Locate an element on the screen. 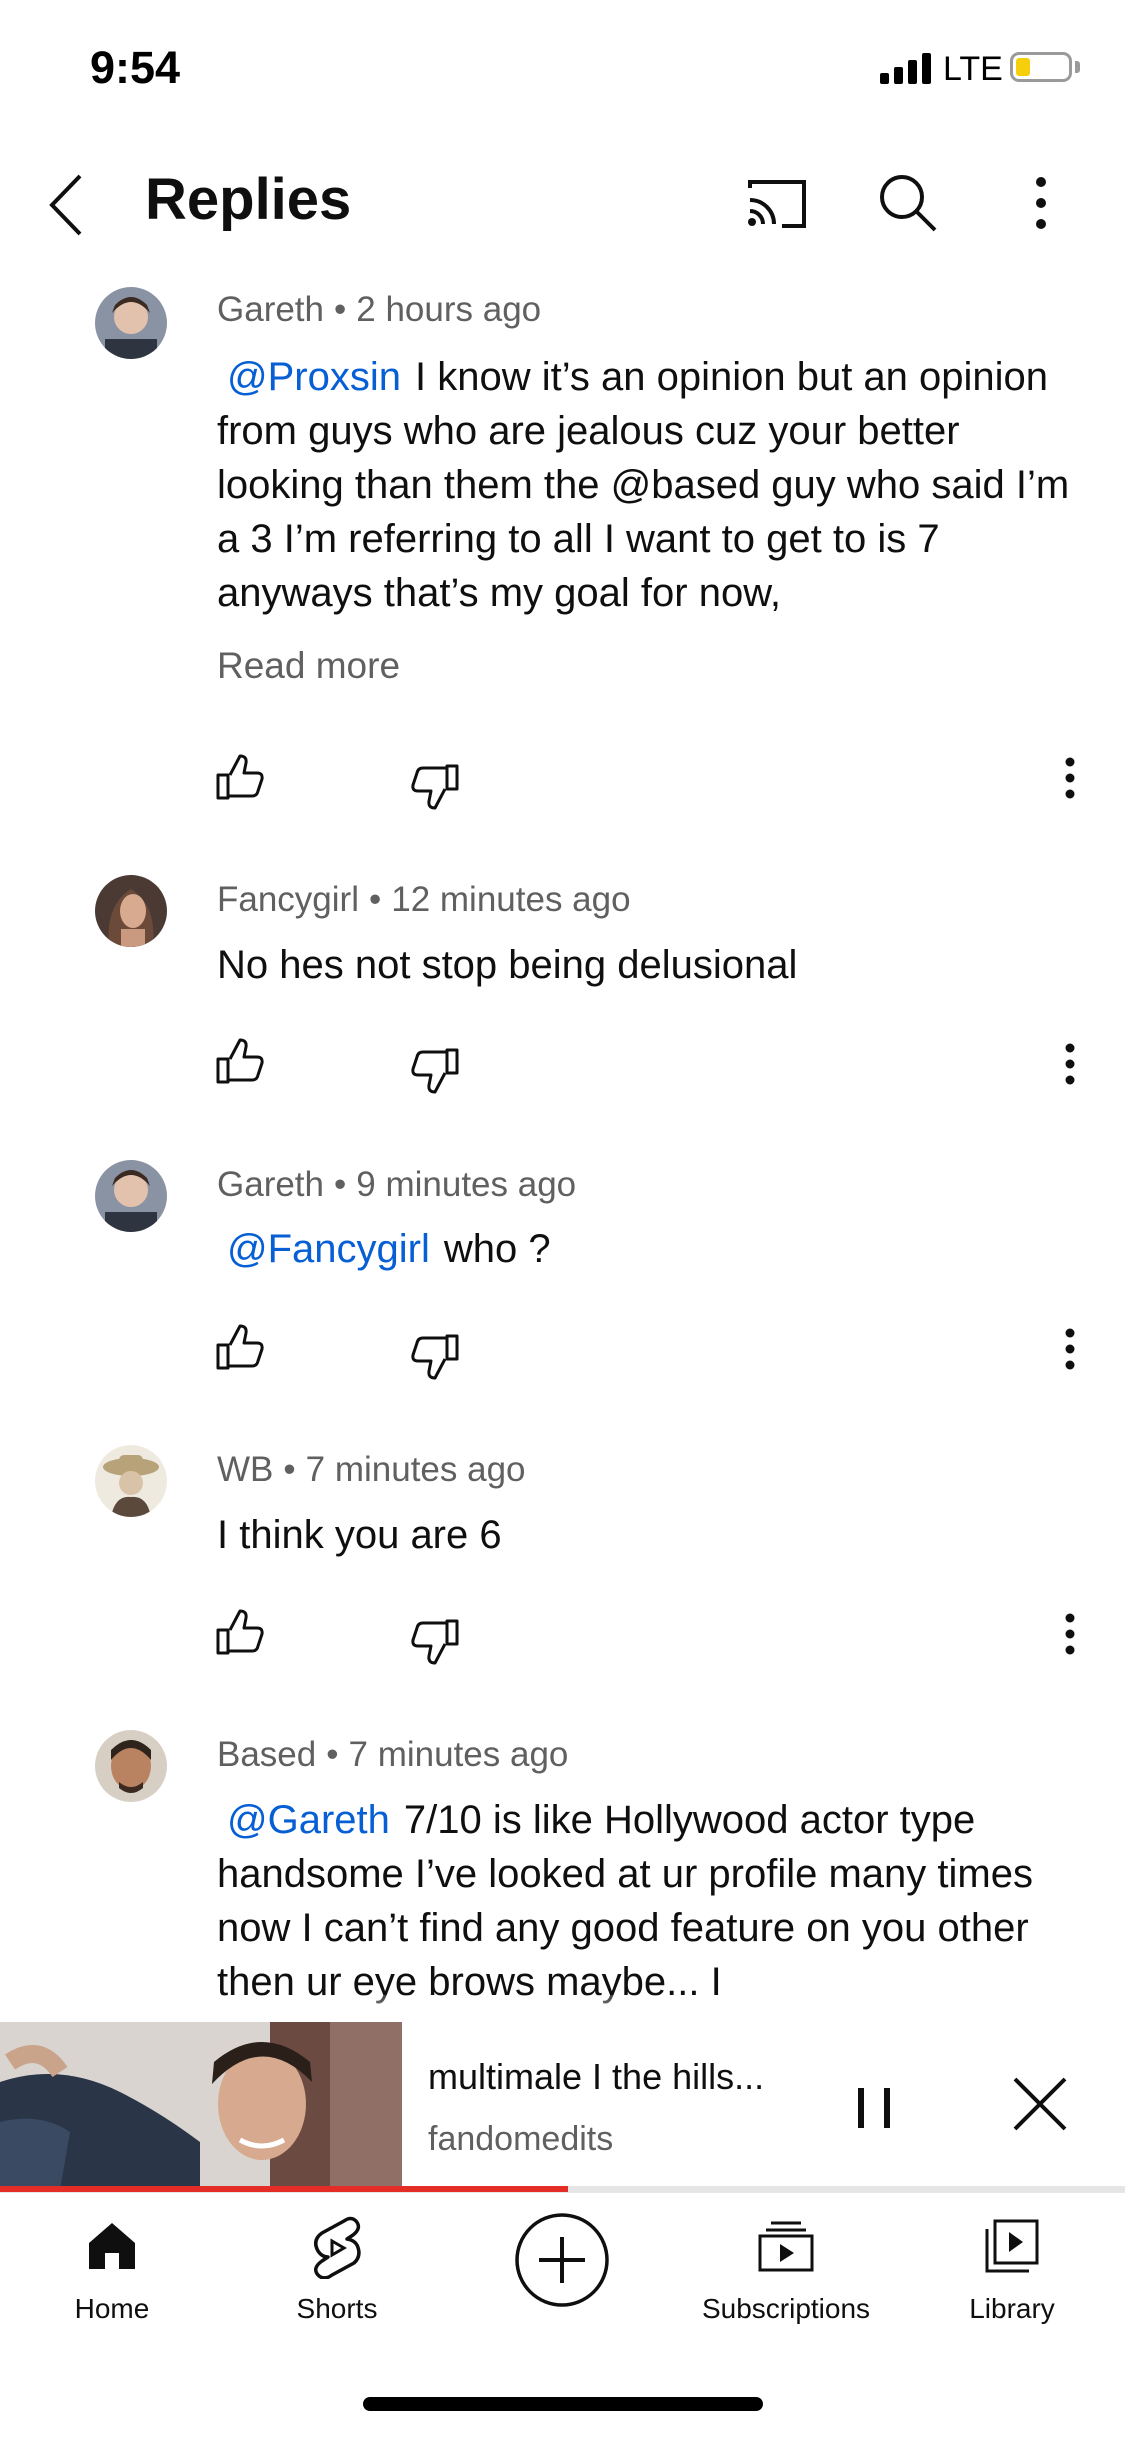  search-icon is located at coordinates (908, 203).